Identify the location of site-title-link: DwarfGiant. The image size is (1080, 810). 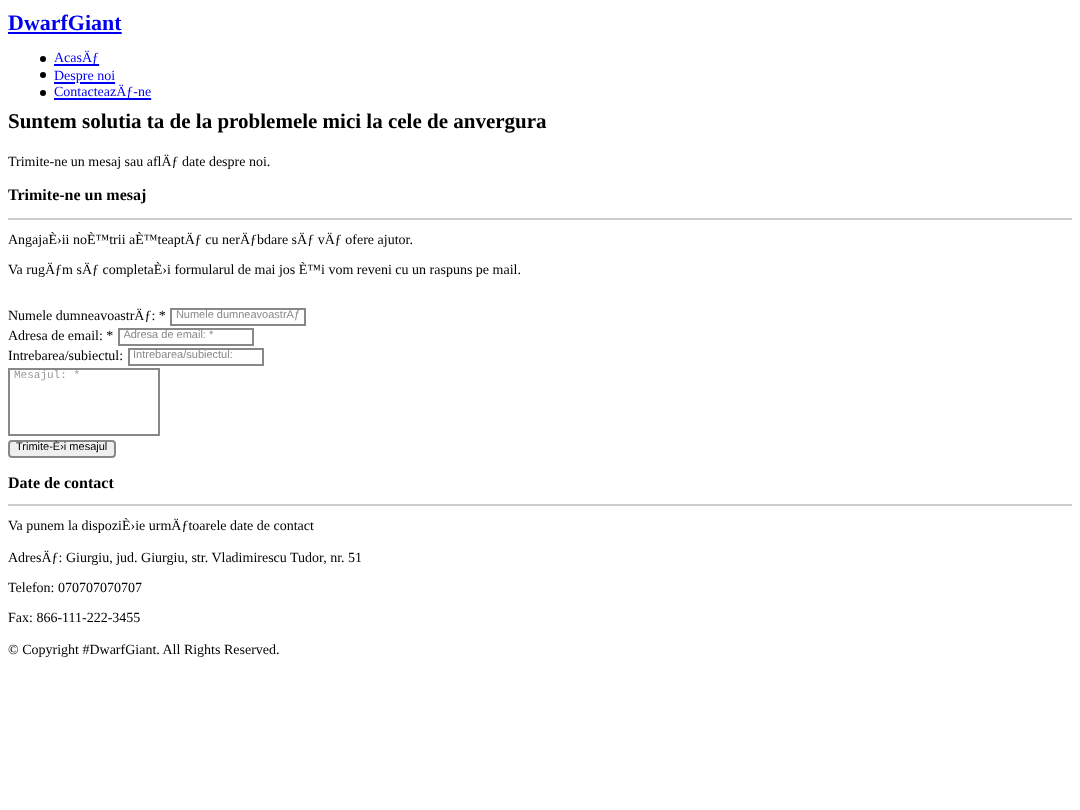
(540, 25).